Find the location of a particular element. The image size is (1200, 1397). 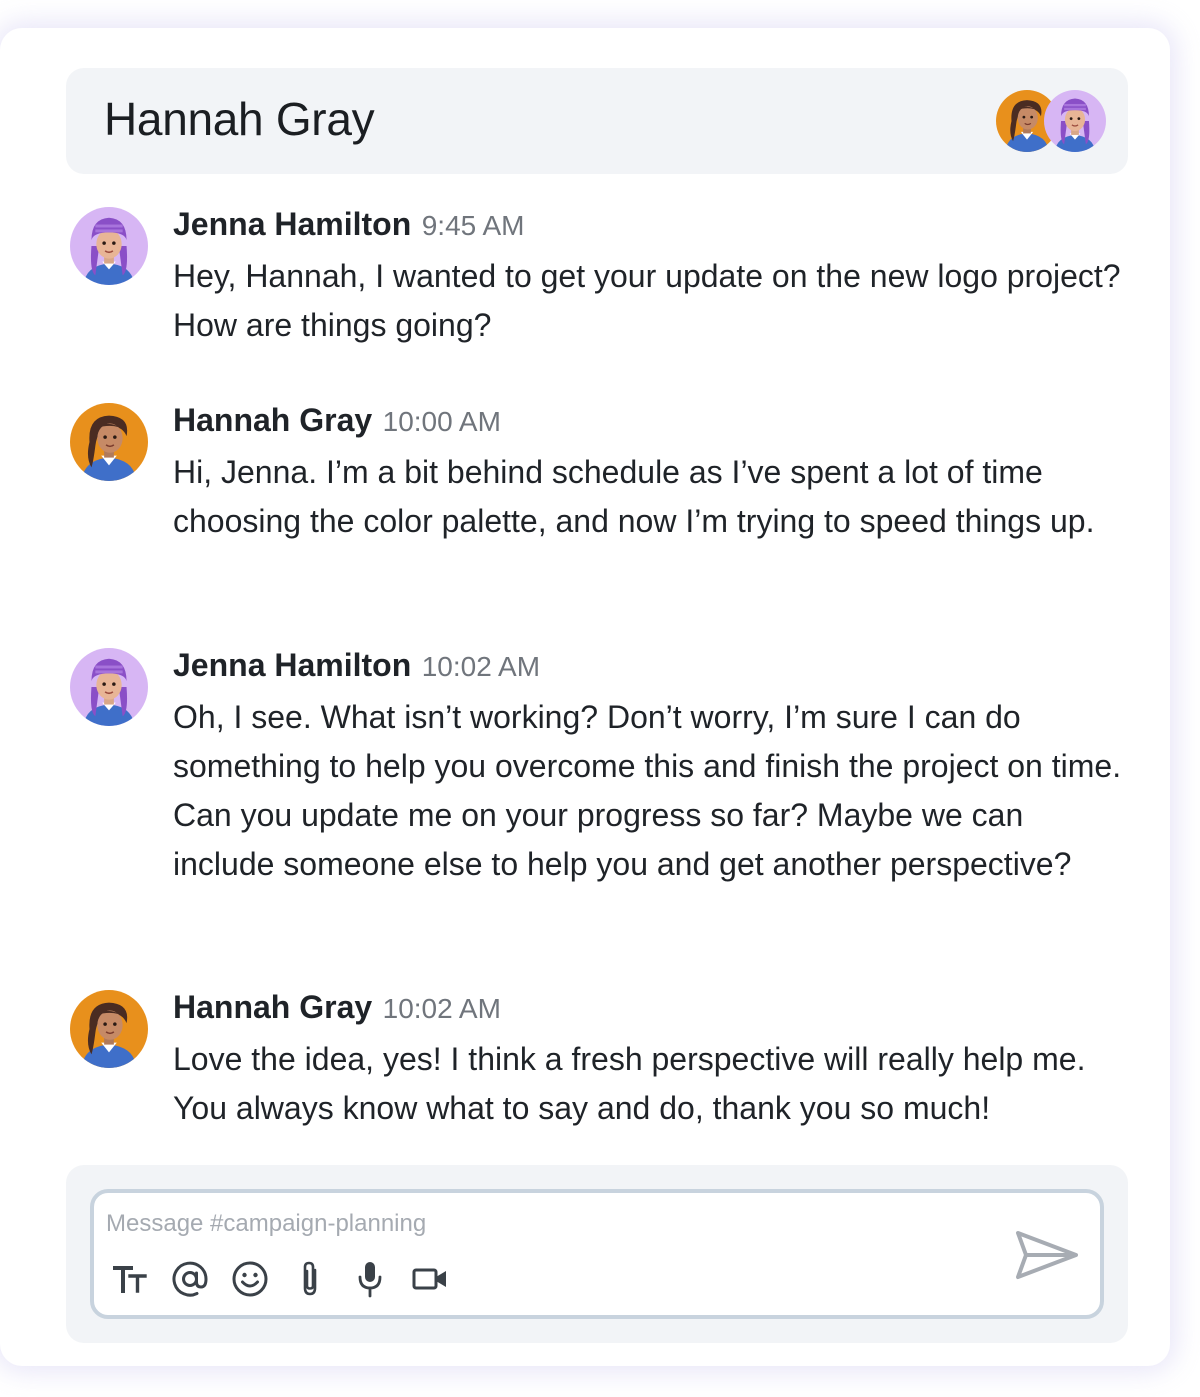

mention-icon is located at coordinates (190, 1279).